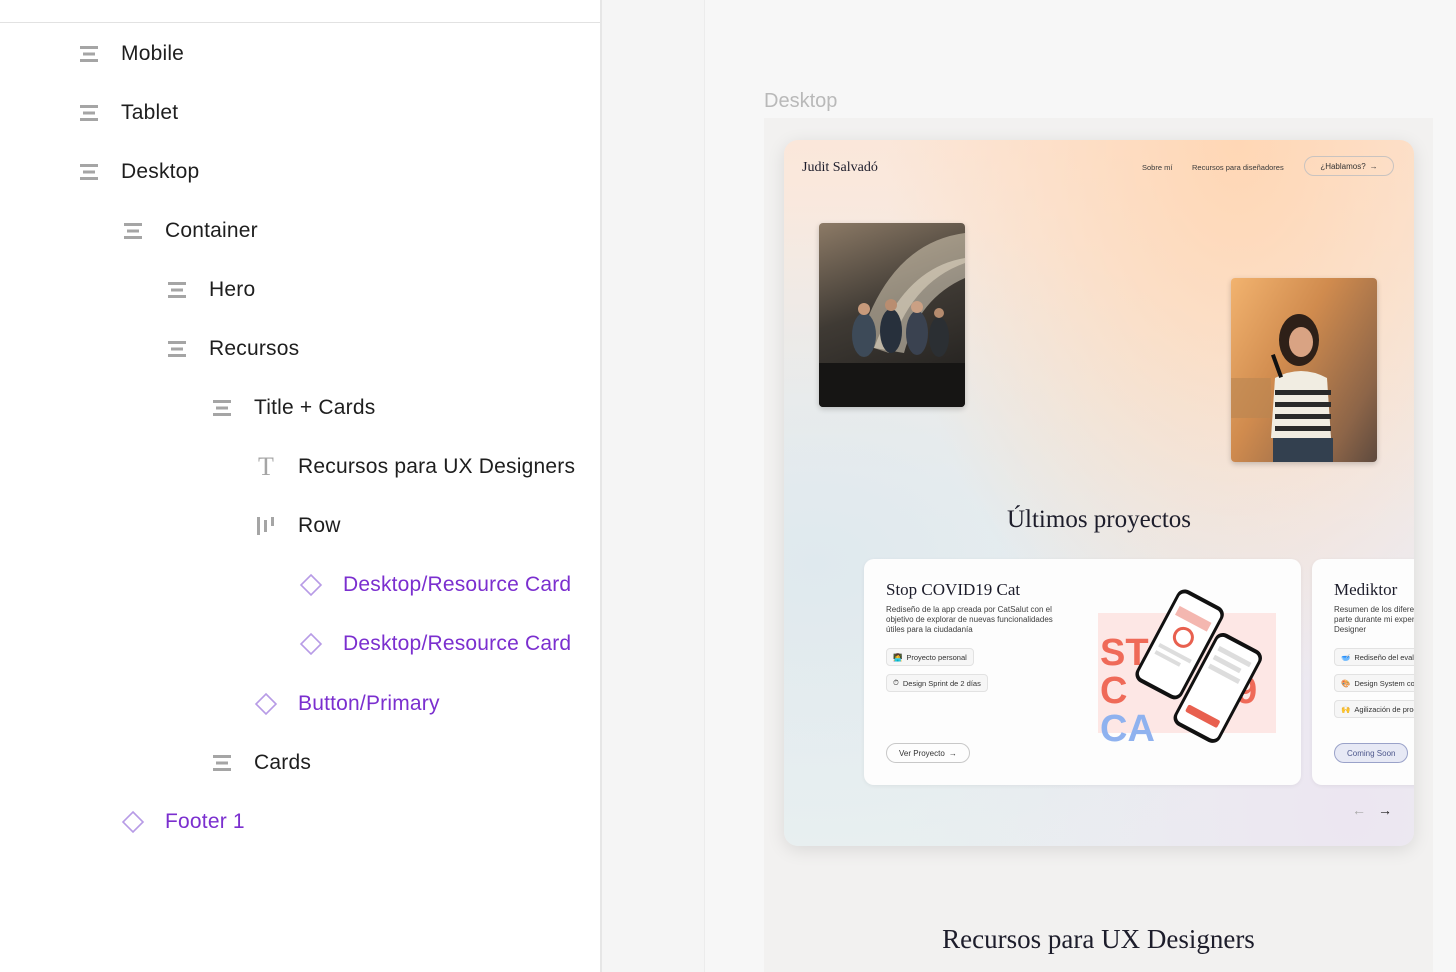  Describe the element at coordinates (1098, 519) in the screenshot. I see `latest-projects-title: Últimos proyectos` at that location.